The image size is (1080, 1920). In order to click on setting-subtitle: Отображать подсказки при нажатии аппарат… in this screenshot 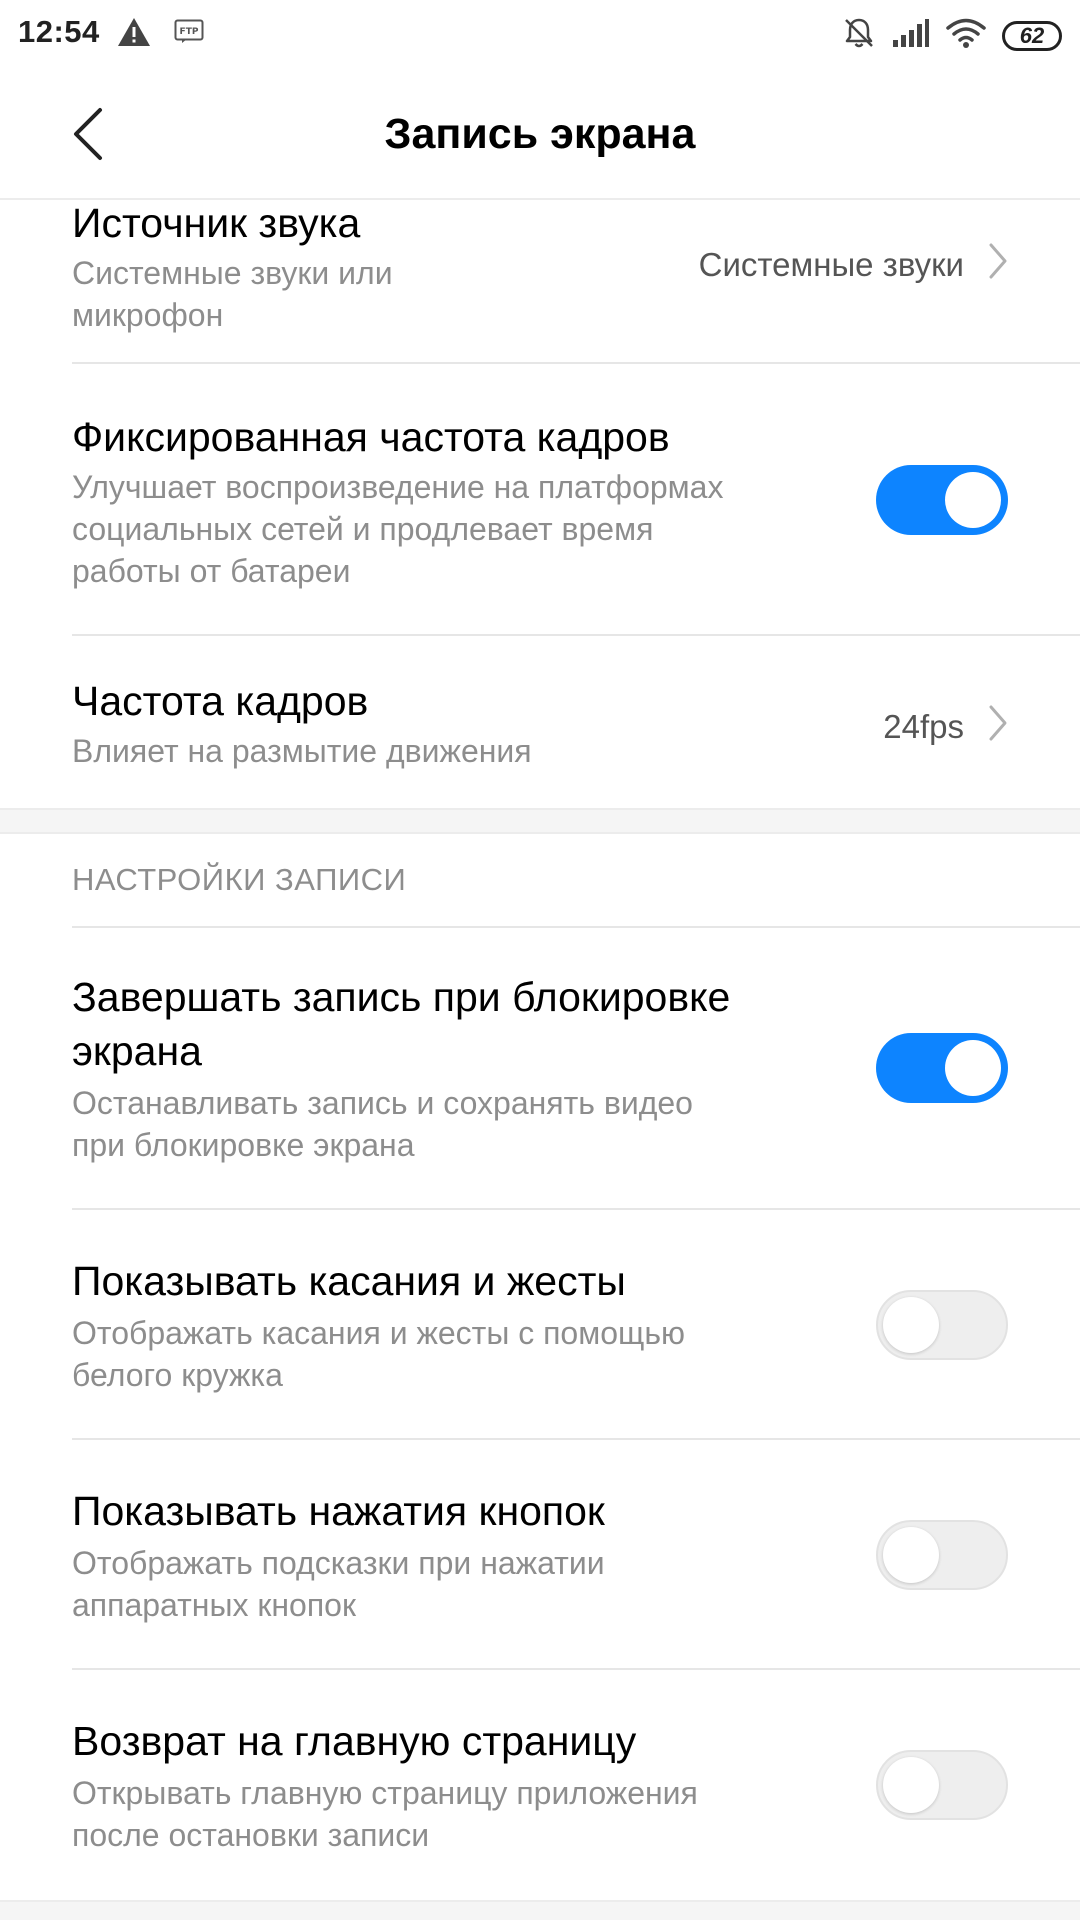, I will do `click(452, 1584)`.